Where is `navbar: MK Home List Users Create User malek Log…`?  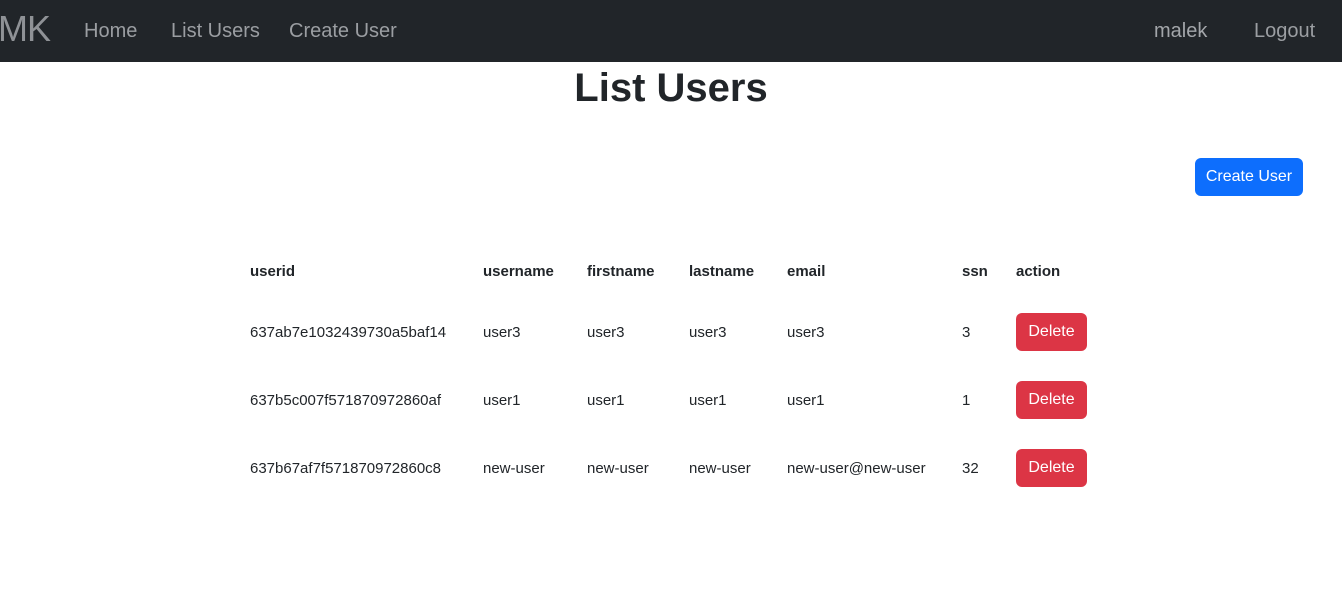 navbar: MK Home List Users Create User malek Log… is located at coordinates (671, 31).